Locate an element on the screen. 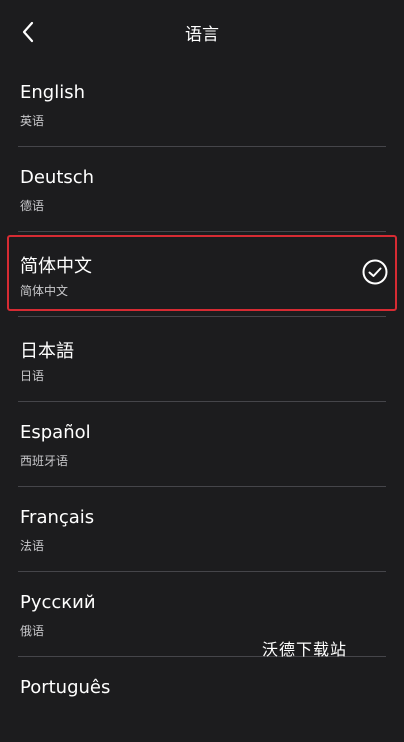 The width and height of the screenshot is (404, 742). language-item-spanish: Español 西班牙语 is located at coordinates (202, 444).